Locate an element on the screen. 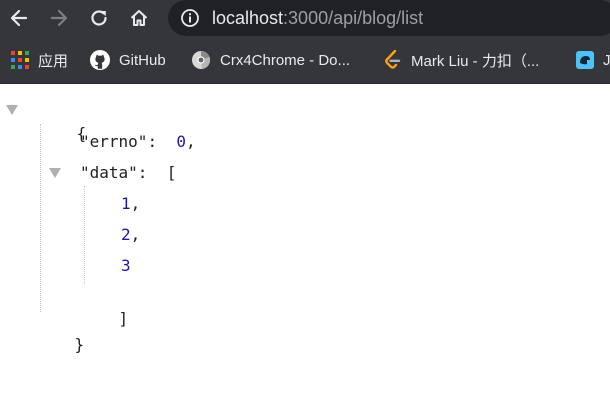 The image size is (610, 402). json-number: 3 is located at coordinates (126, 265).